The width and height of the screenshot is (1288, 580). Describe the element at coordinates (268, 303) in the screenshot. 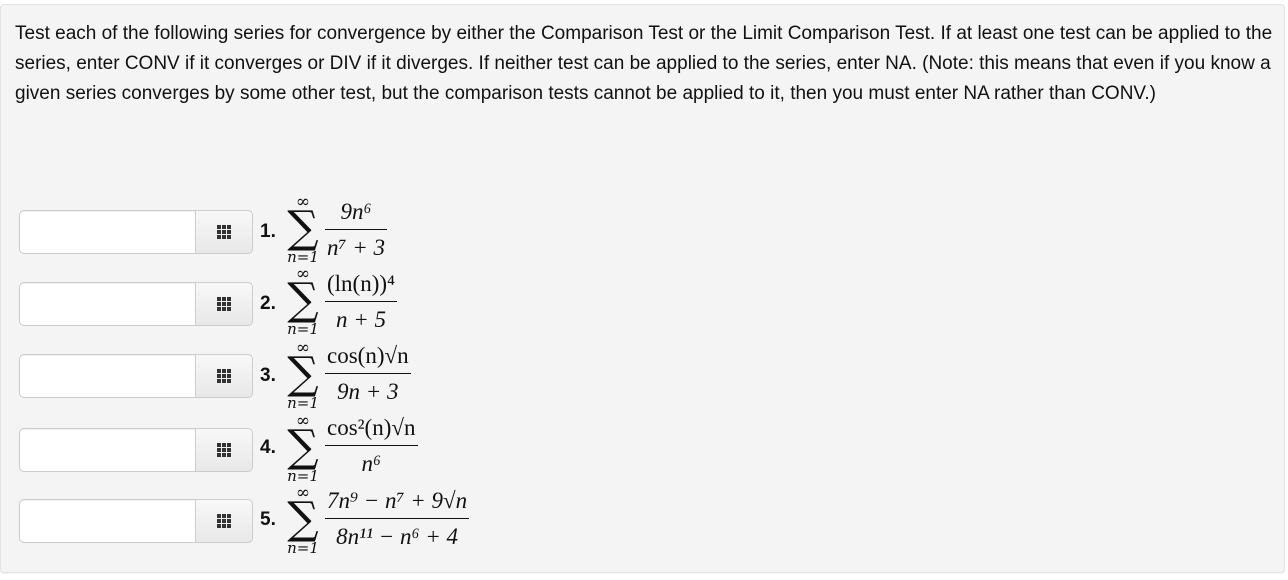

I see `problem-label: 2.` at that location.